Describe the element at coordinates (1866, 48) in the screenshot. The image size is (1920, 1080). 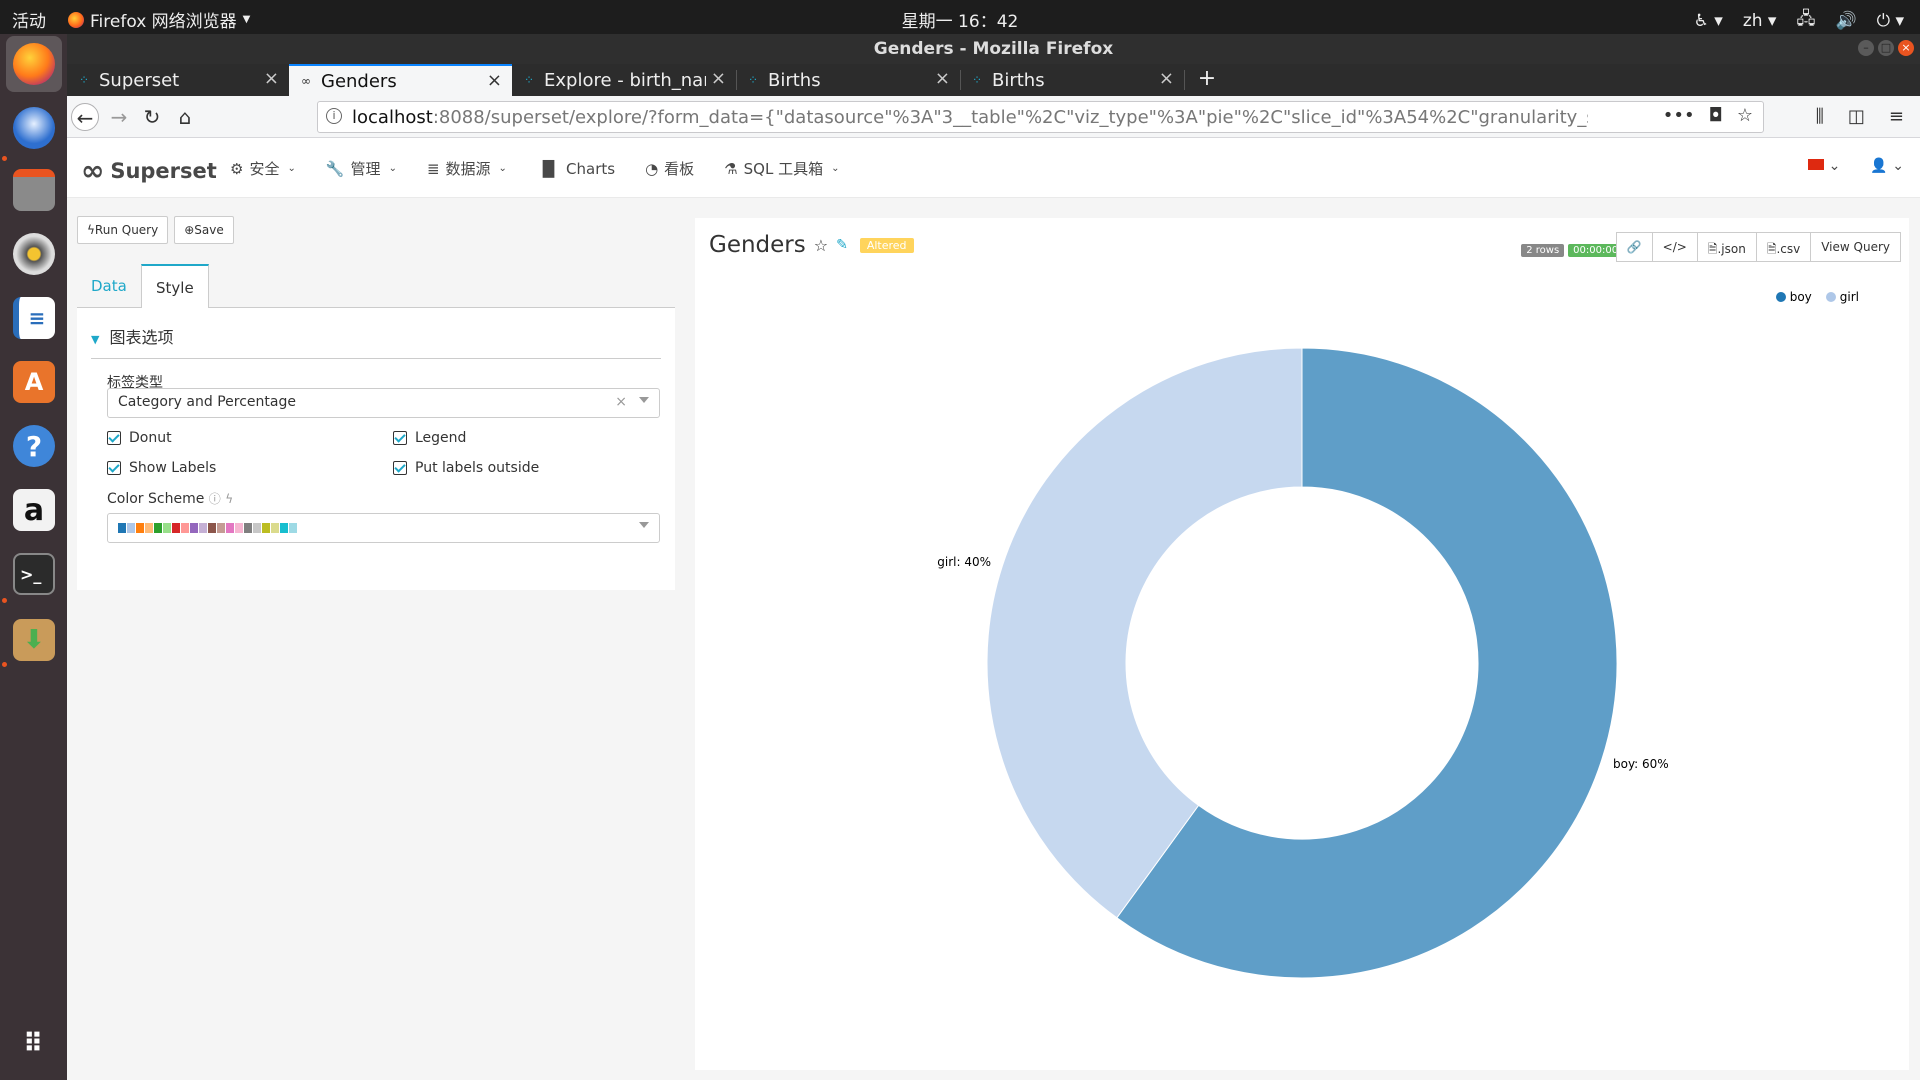
I see `minimize-button: –` at that location.